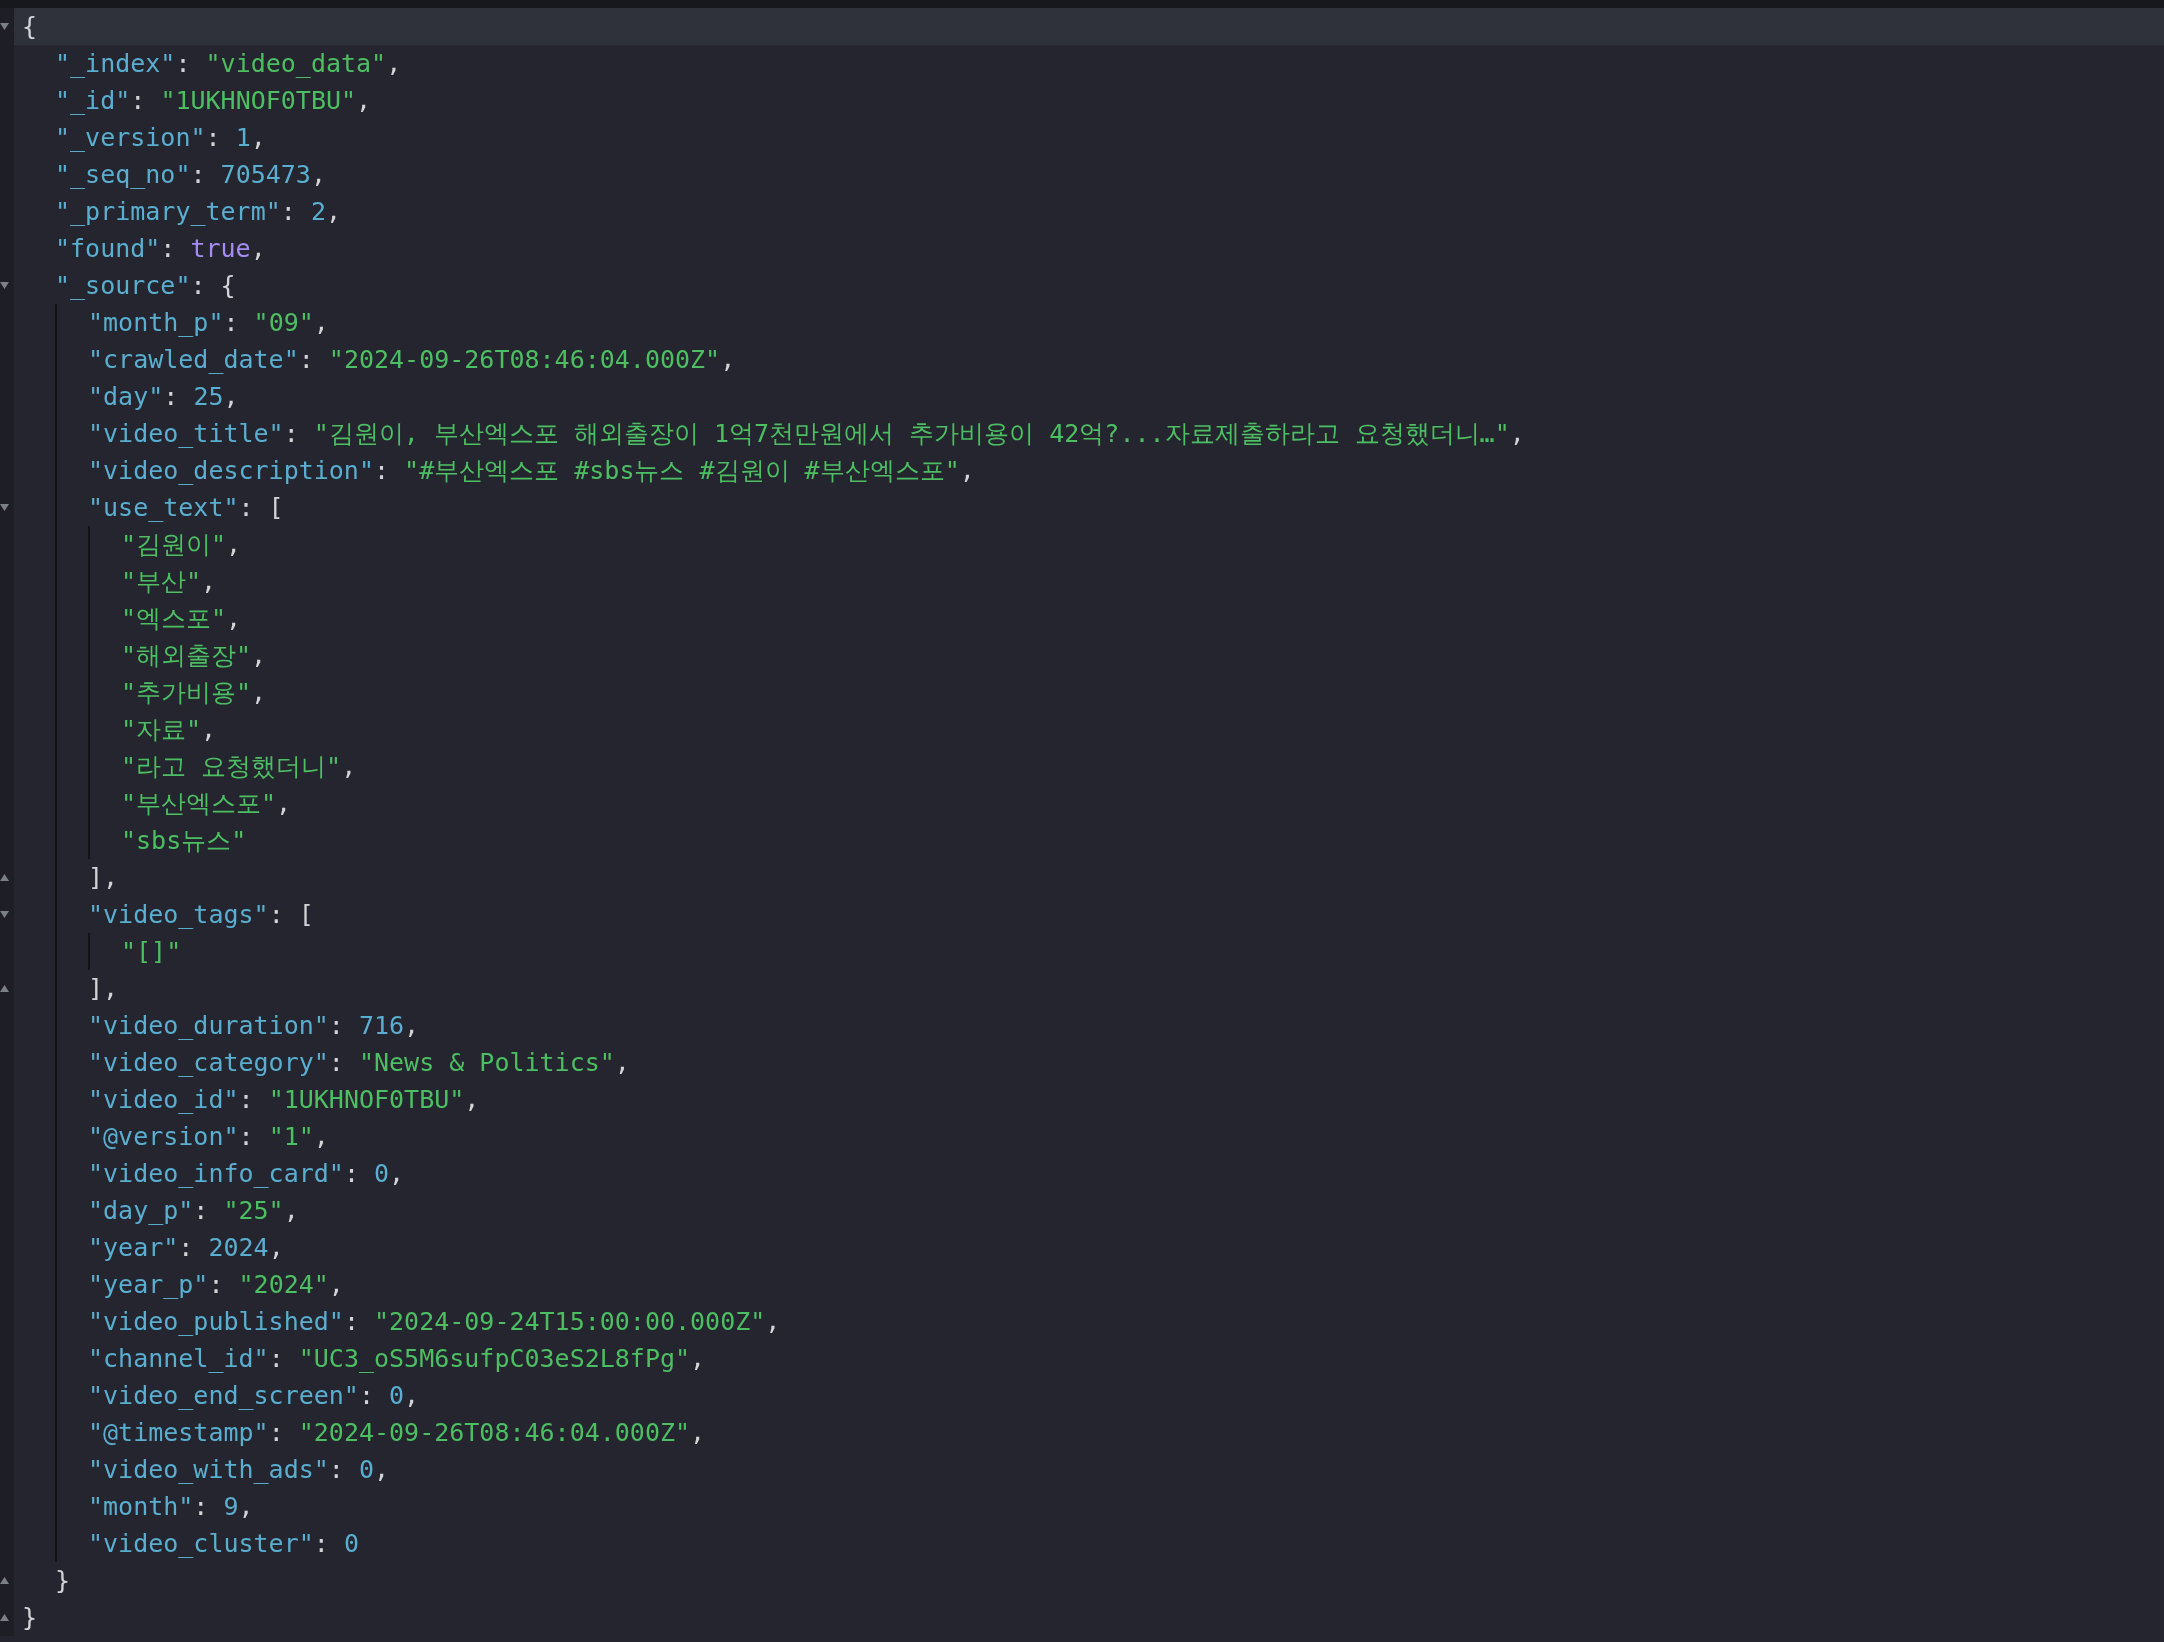  I want to click on code-line: "@version": "1",, so click(208, 1137).